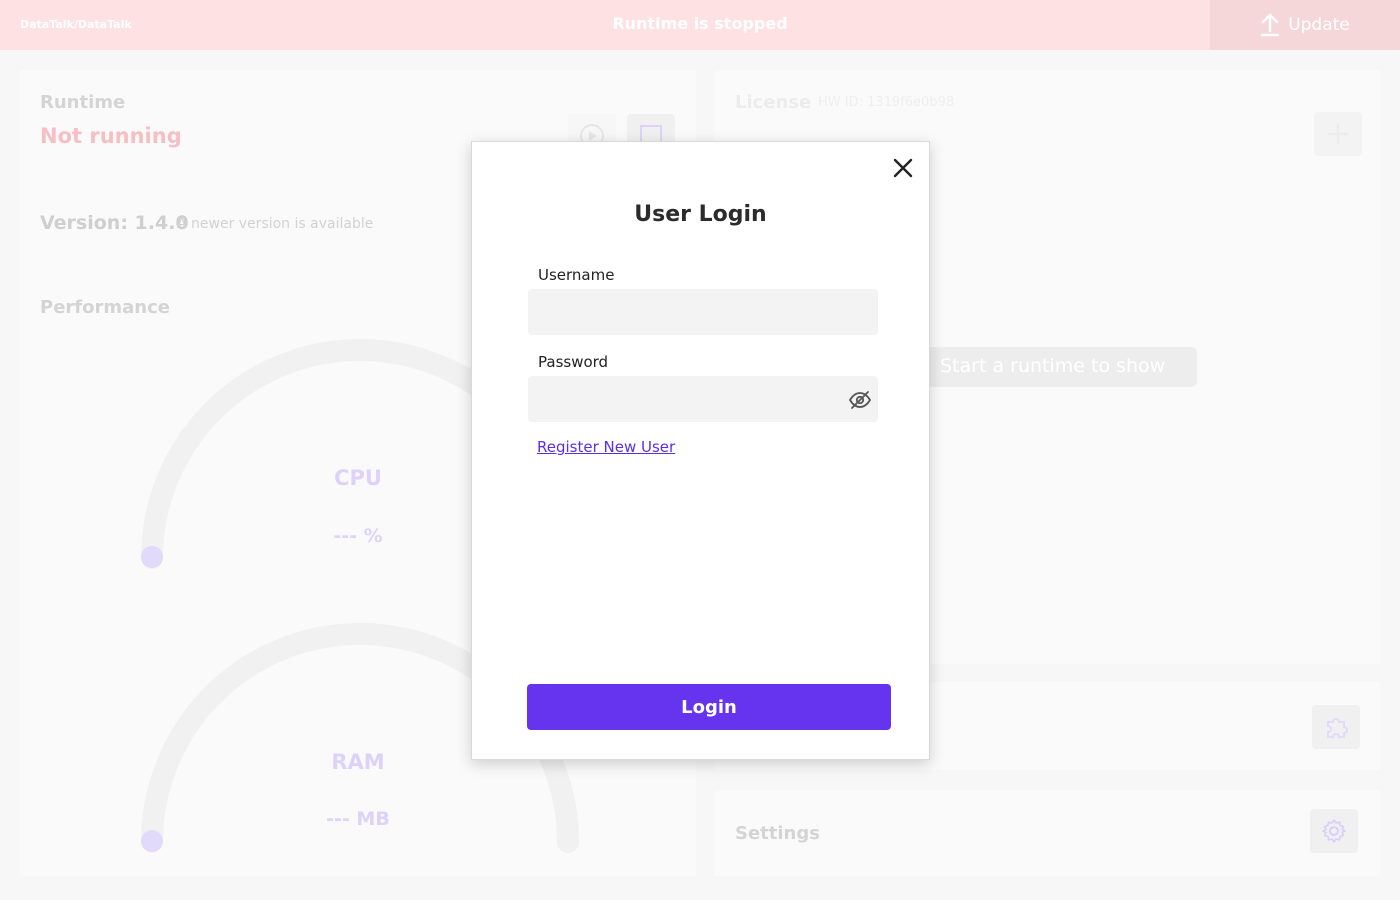  I want to click on ram-label: RAM, so click(358, 762).